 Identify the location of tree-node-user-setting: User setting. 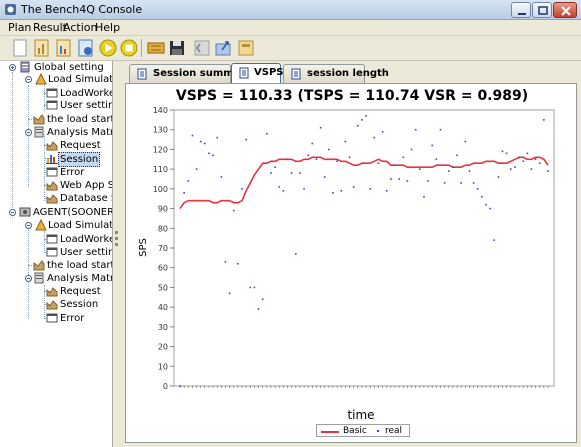
(56, 105).